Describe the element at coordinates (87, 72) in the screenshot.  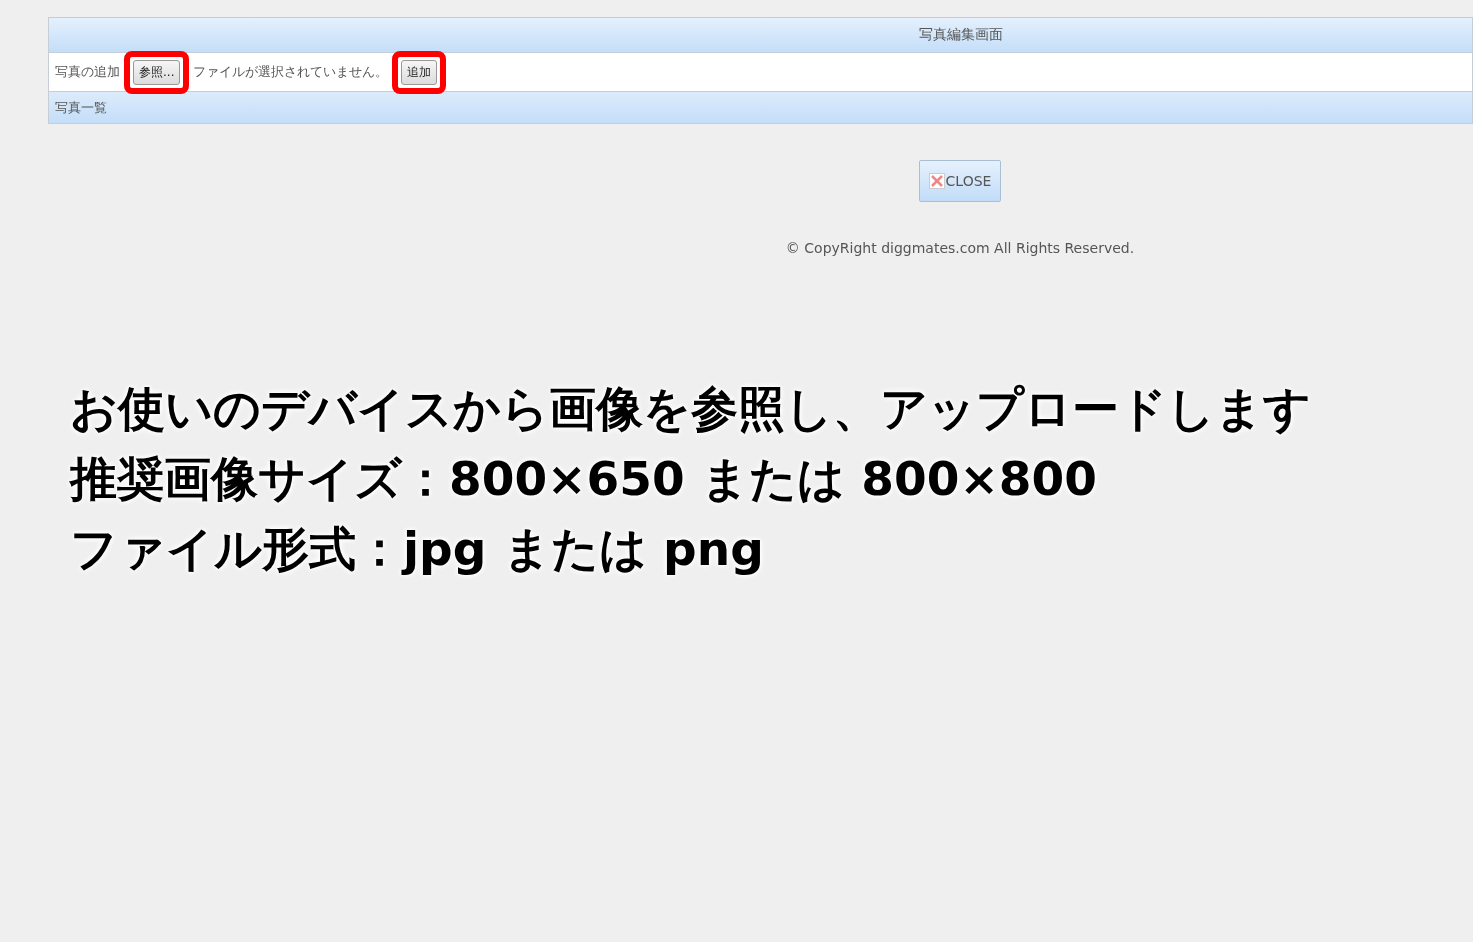
I see `upload-label: 写真の追加` at that location.